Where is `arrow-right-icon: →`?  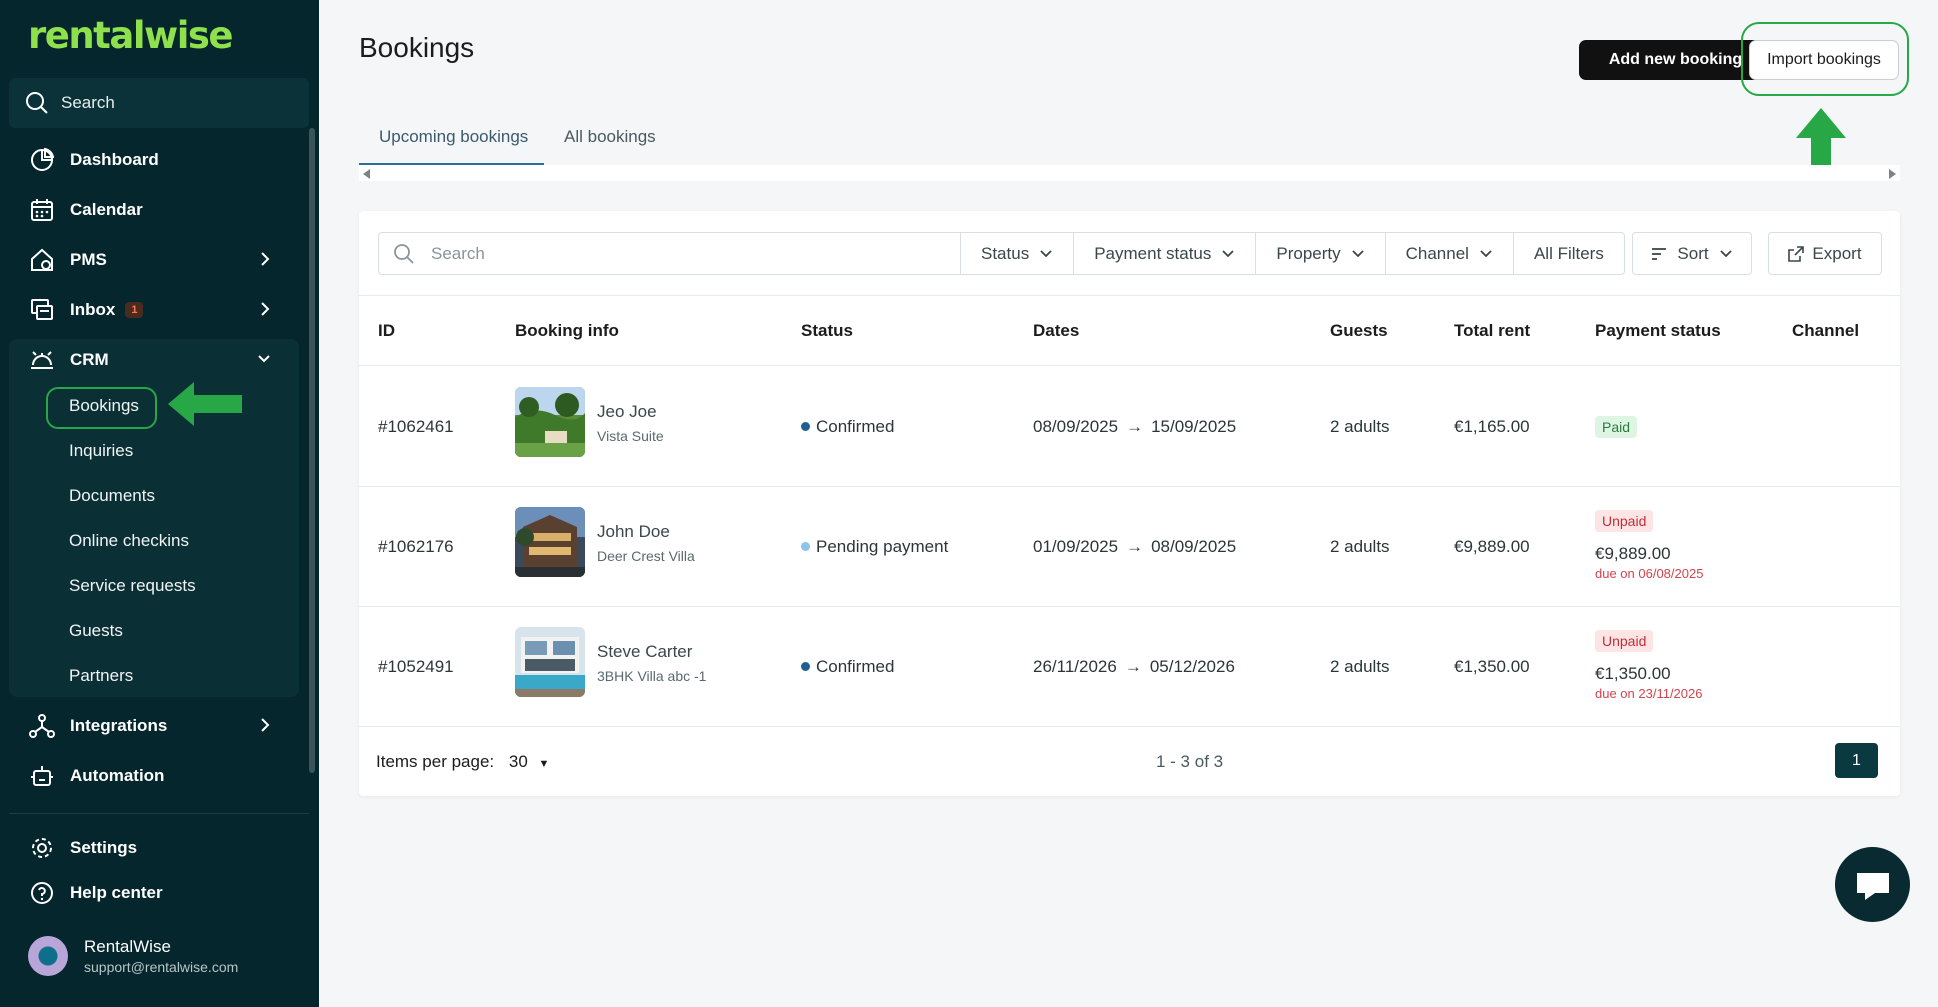 arrow-right-icon: → is located at coordinates (1135, 546).